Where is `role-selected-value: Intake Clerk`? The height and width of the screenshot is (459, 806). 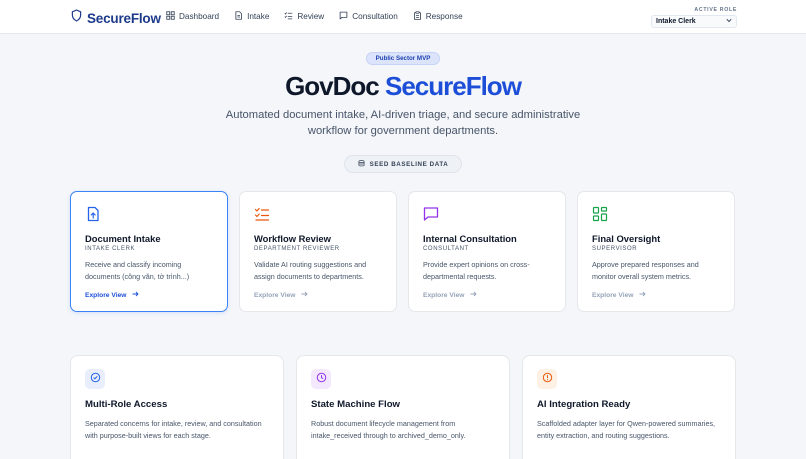 role-selected-value: Intake Clerk is located at coordinates (676, 21).